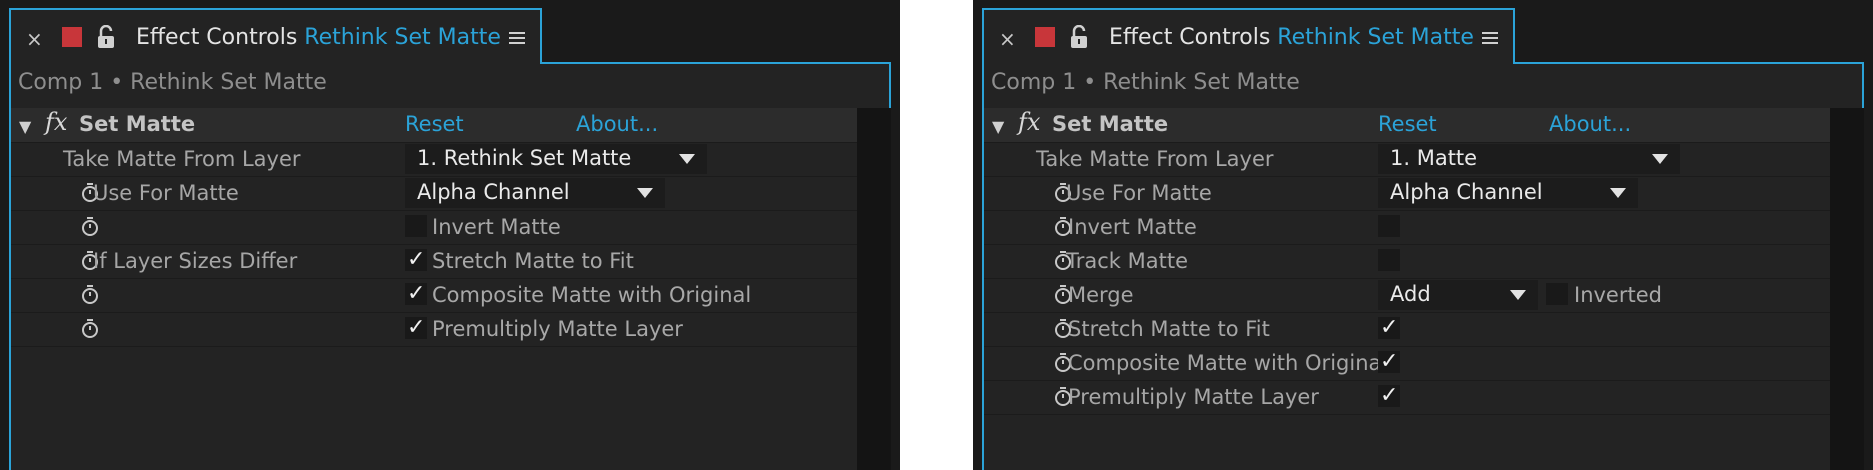 The height and width of the screenshot is (470, 1873). Describe the element at coordinates (1407, 397) in the screenshot. I see `property-row-premultiply: Premultiply Matte Layer ✓` at that location.